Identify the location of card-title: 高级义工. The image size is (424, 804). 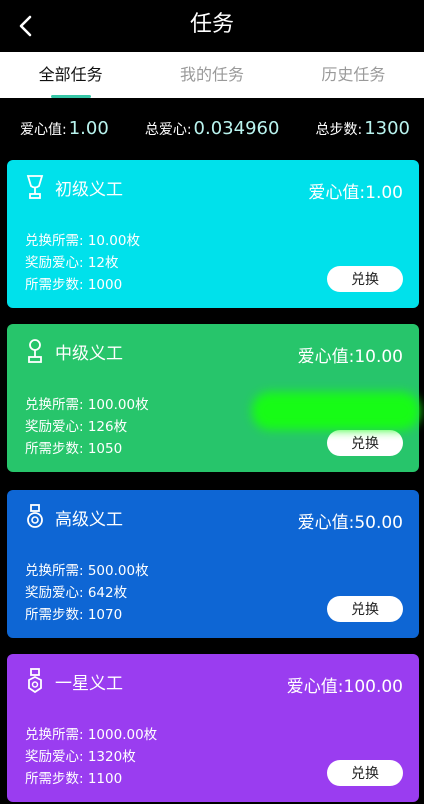
(89, 519).